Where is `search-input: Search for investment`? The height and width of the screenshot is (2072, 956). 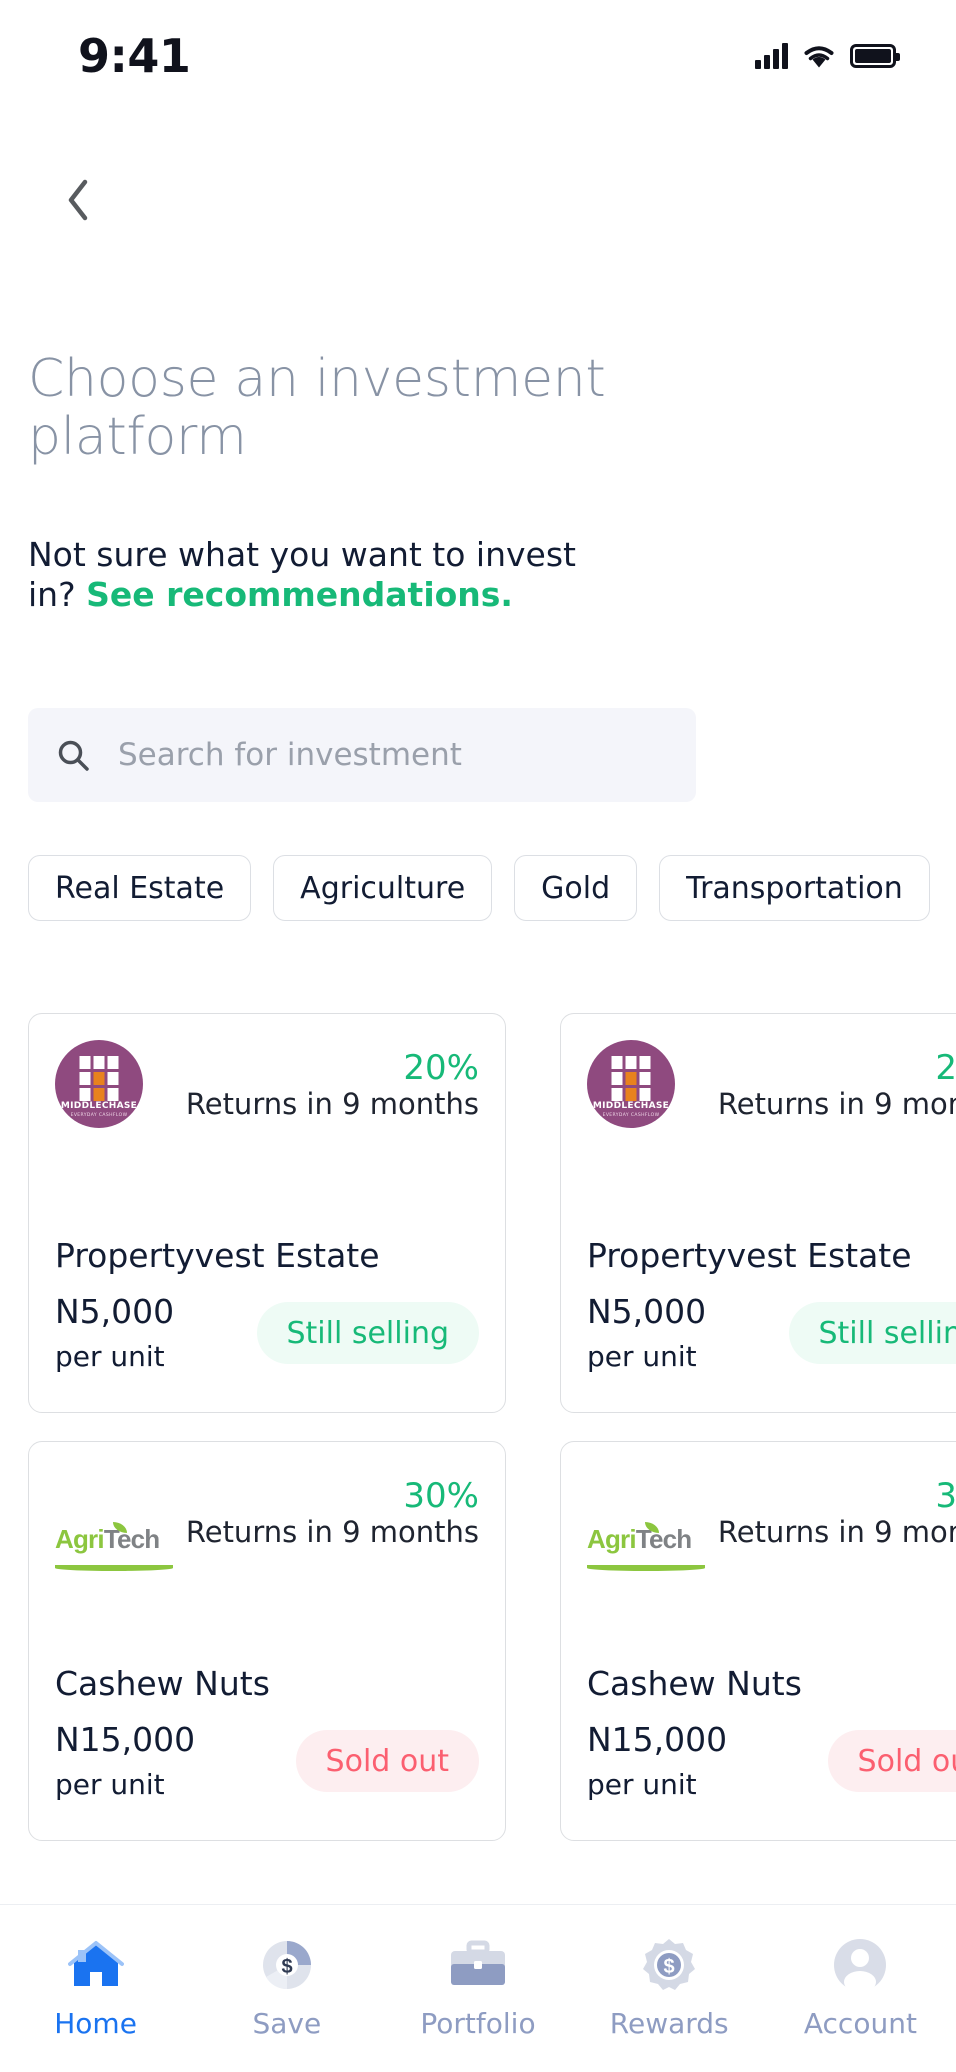
search-input: Search for investment is located at coordinates (362, 755).